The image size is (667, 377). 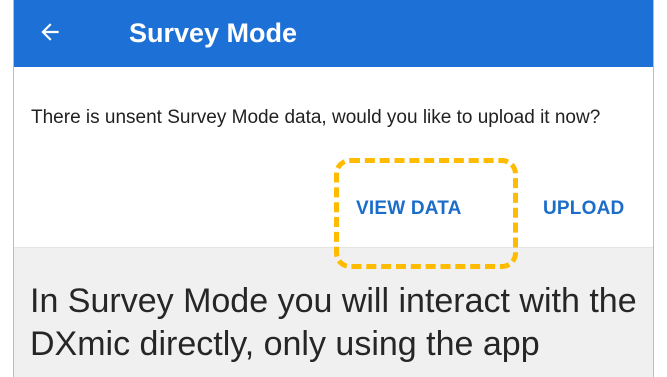 I want to click on back-button, so click(x=50, y=32).